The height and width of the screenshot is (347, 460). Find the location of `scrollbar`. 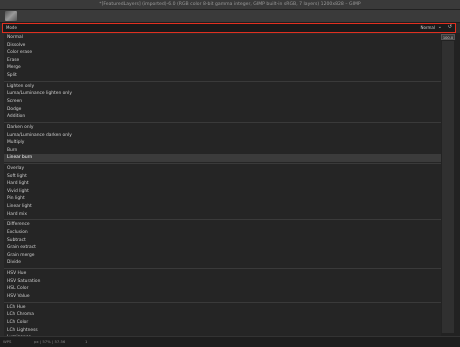

scrollbar is located at coordinates (447, 187).